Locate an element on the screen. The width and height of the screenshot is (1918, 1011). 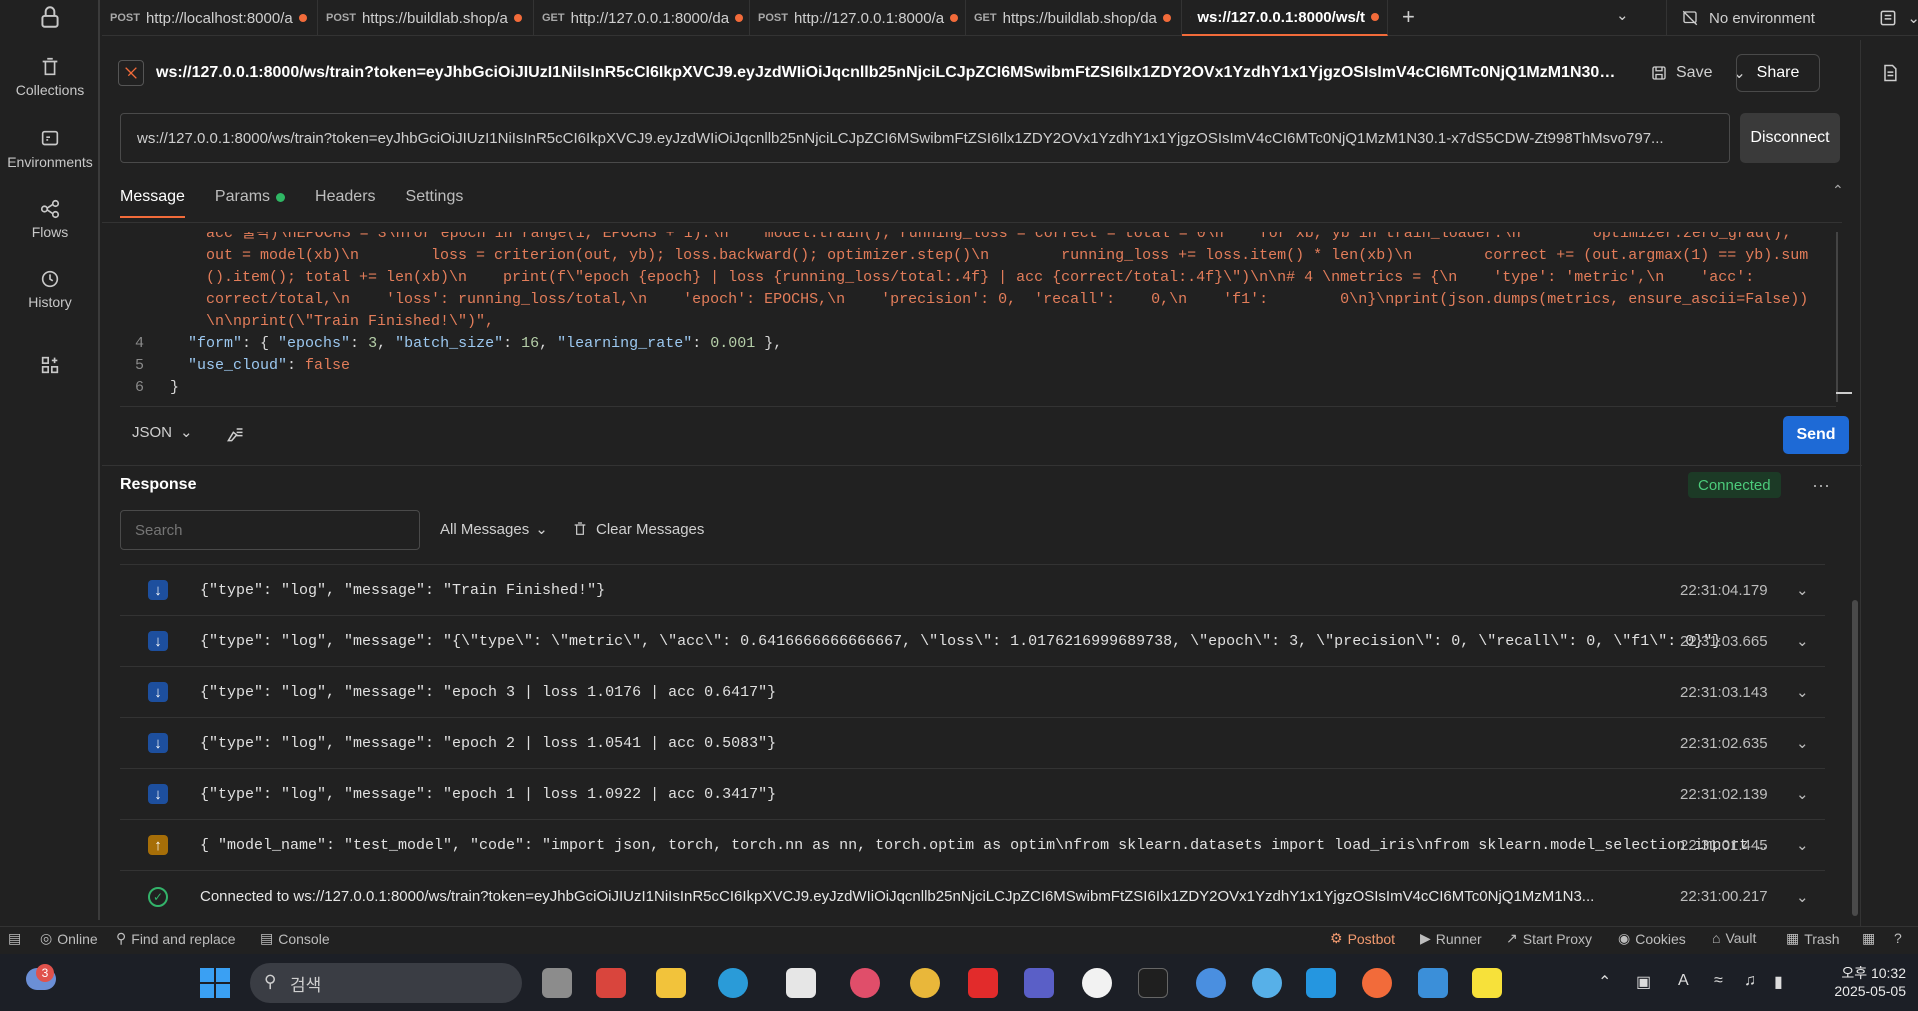
response-scrollbar is located at coordinates (1855, 758).